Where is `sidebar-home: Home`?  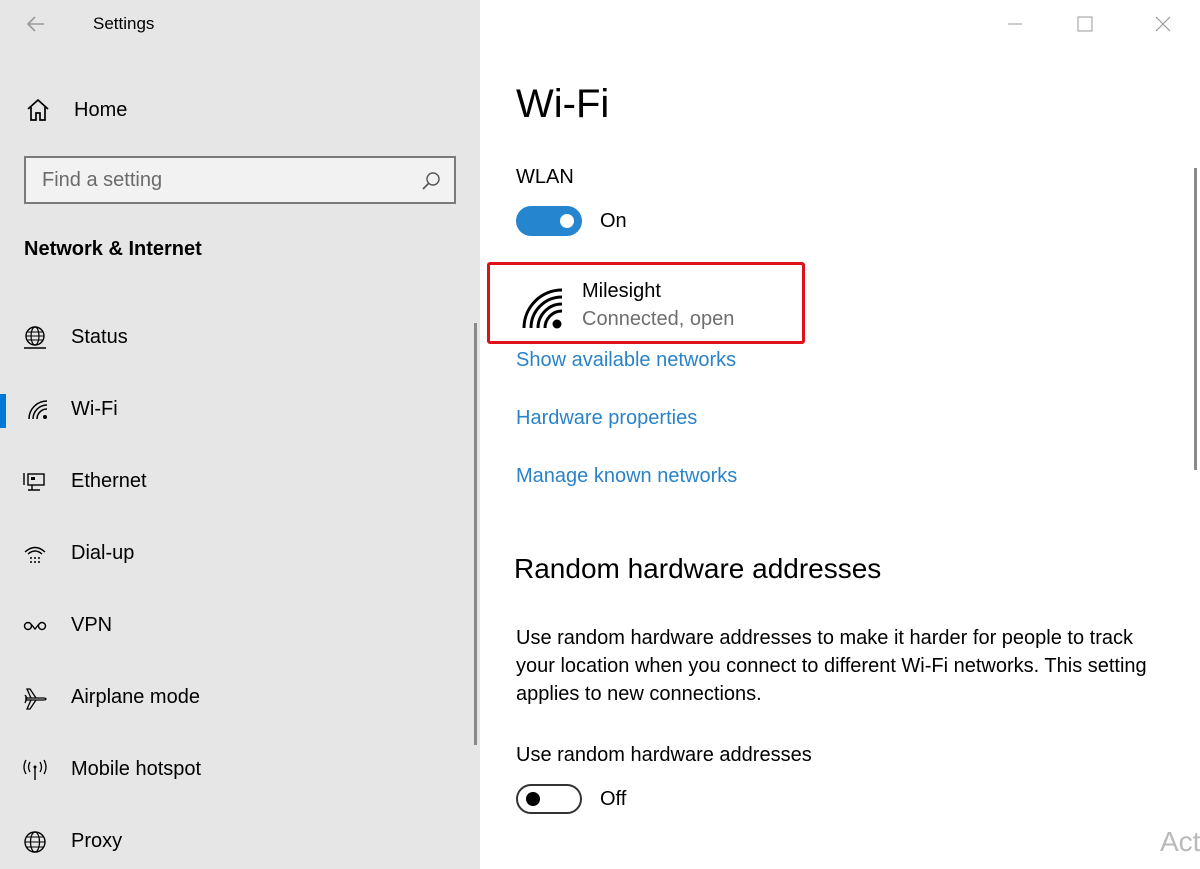
sidebar-home: Home is located at coordinates (75, 110).